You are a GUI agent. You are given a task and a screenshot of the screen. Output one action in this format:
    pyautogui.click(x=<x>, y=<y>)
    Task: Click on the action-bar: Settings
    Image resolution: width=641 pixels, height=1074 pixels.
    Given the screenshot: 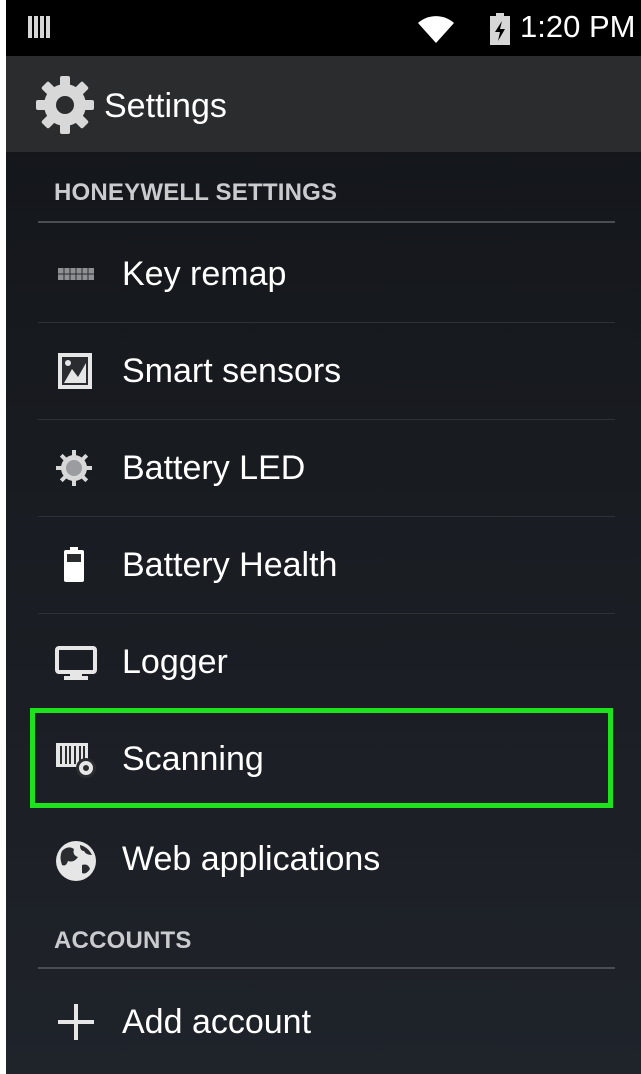 What is the action you would take?
    pyautogui.click(x=323, y=104)
    